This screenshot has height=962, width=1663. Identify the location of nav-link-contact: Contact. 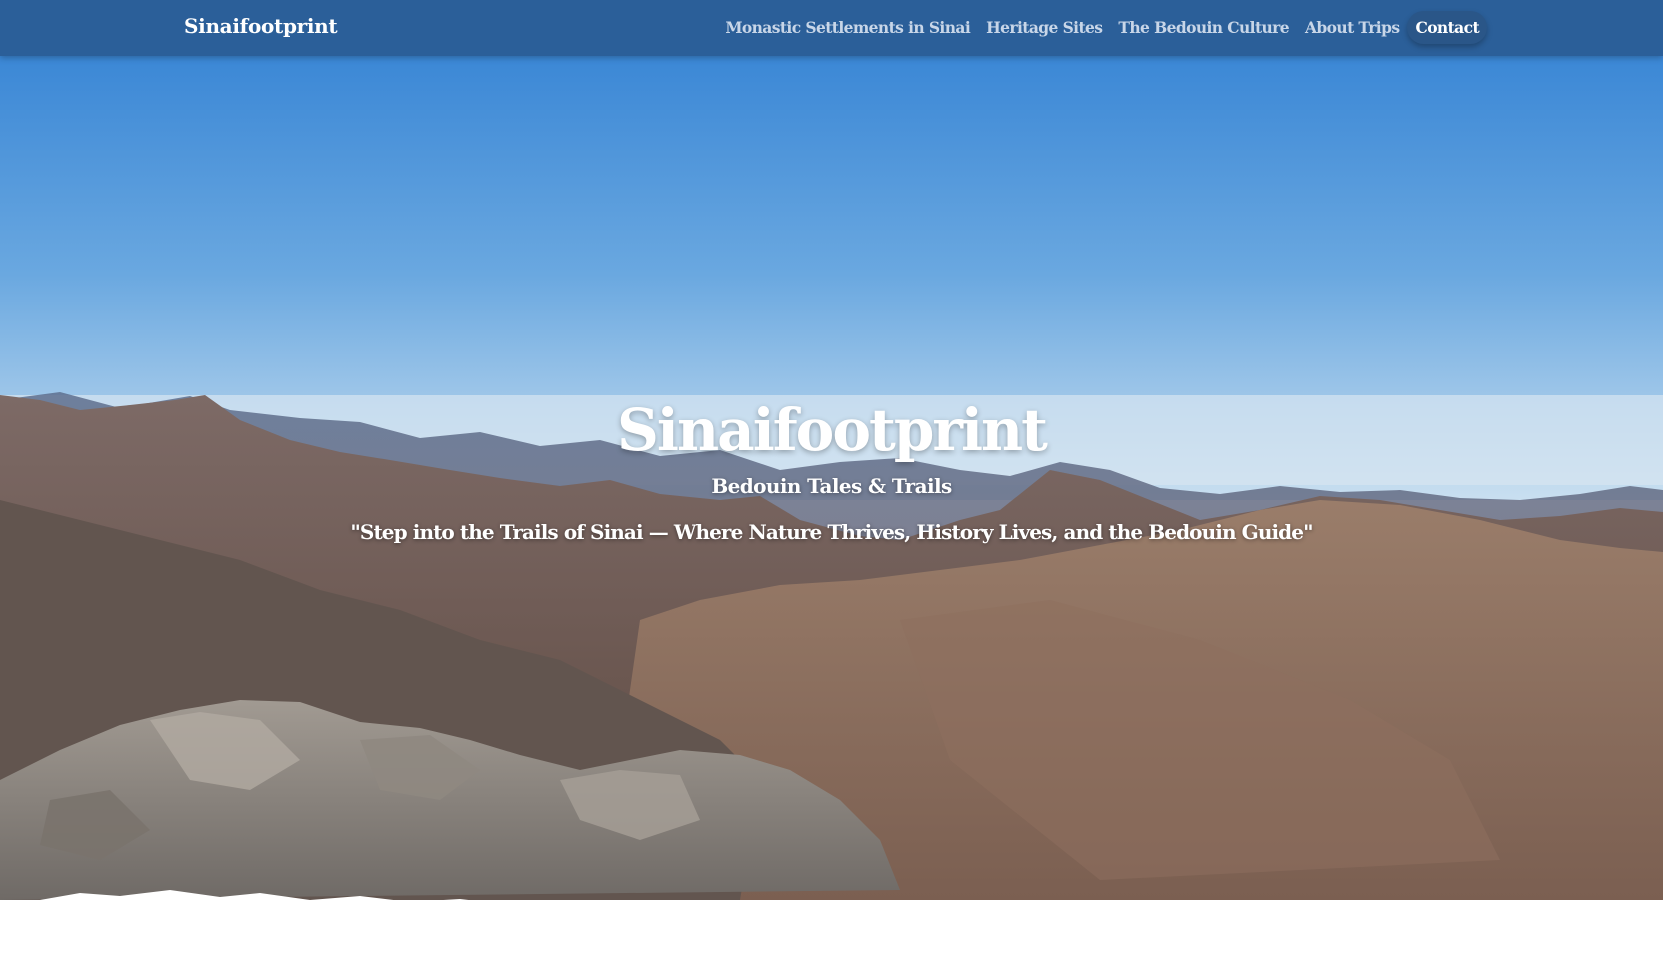
(1447, 27).